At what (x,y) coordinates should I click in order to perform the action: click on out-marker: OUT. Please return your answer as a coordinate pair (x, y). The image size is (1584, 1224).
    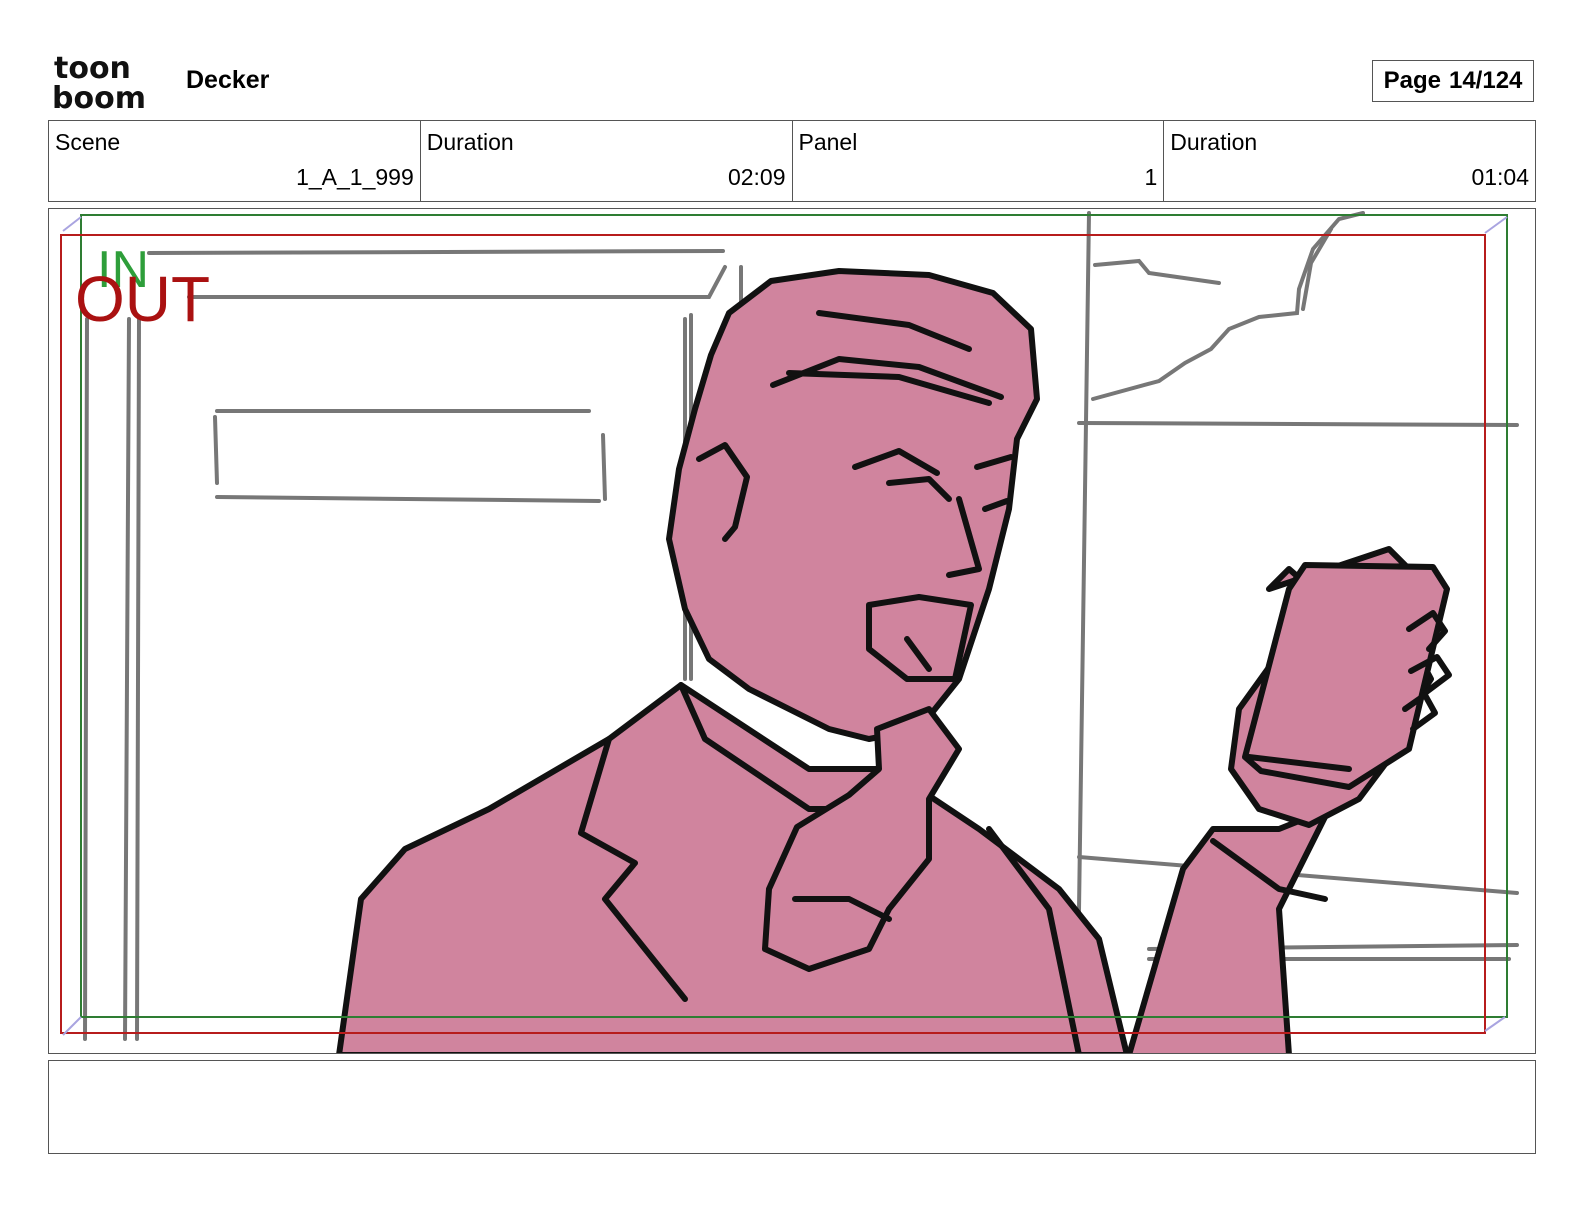
    Looking at the image, I should click on (142, 299).